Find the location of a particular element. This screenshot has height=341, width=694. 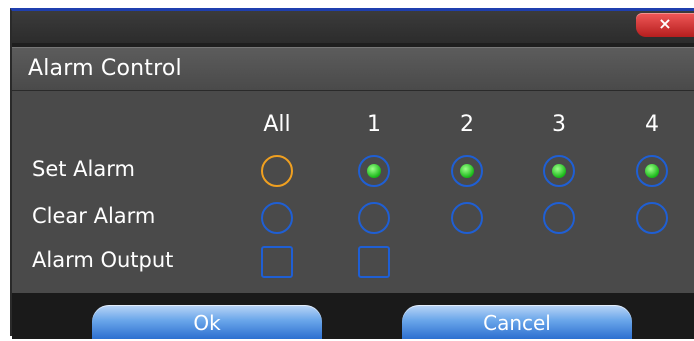

column-header-2: 2 is located at coordinates (467, 124).